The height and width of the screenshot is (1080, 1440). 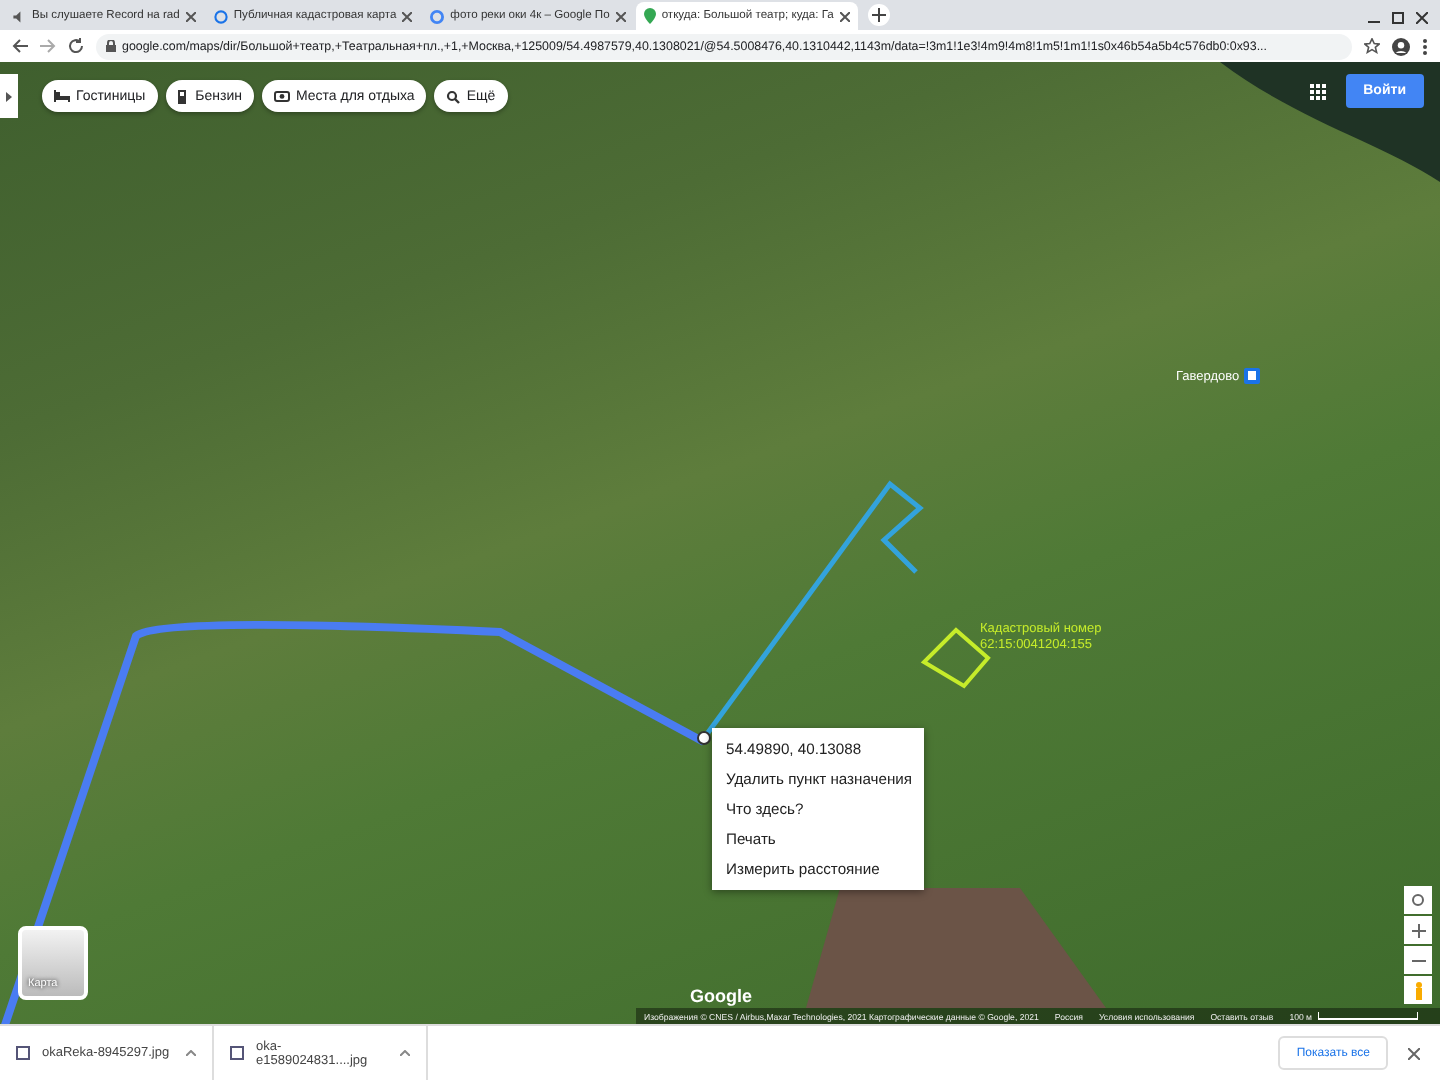 I want to click on bus-stop-icon, so click(x=1251, y=376).